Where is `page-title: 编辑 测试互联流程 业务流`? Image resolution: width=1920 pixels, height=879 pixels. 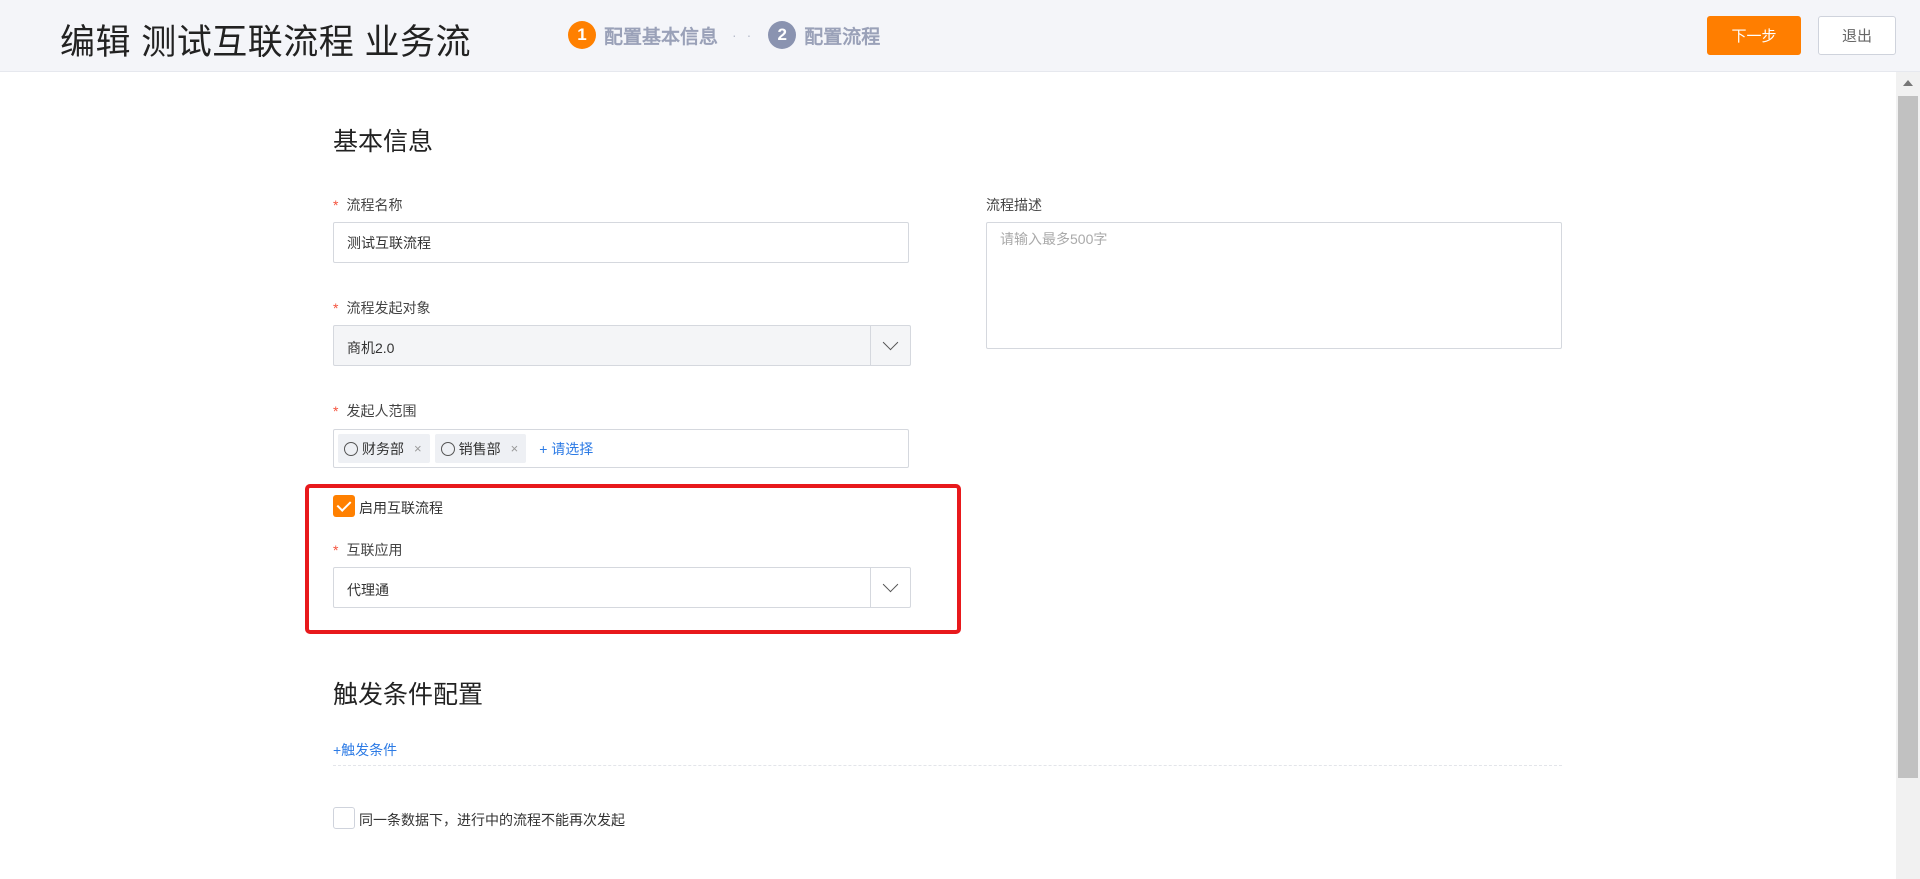 page-title: 编辑 测试互联流程 业务流 is located at coordinates (265, 42).